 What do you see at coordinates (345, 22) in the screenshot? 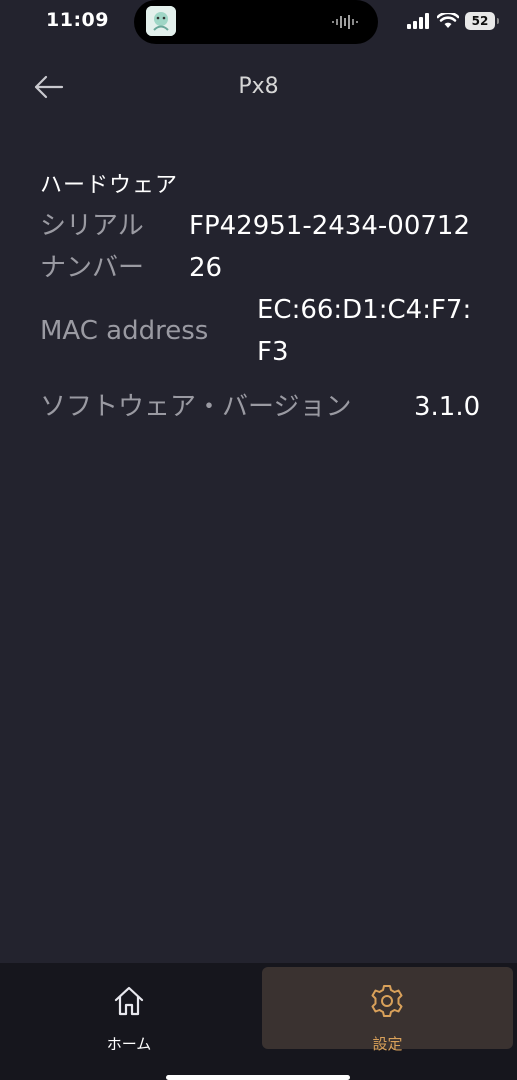
I see `audio-wave-icon` at bounding box center [345, 22].